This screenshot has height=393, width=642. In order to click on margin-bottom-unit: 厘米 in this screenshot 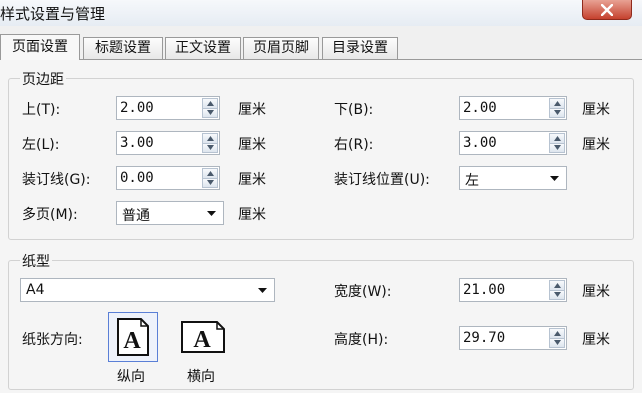, I will do `click(596, 110)`.